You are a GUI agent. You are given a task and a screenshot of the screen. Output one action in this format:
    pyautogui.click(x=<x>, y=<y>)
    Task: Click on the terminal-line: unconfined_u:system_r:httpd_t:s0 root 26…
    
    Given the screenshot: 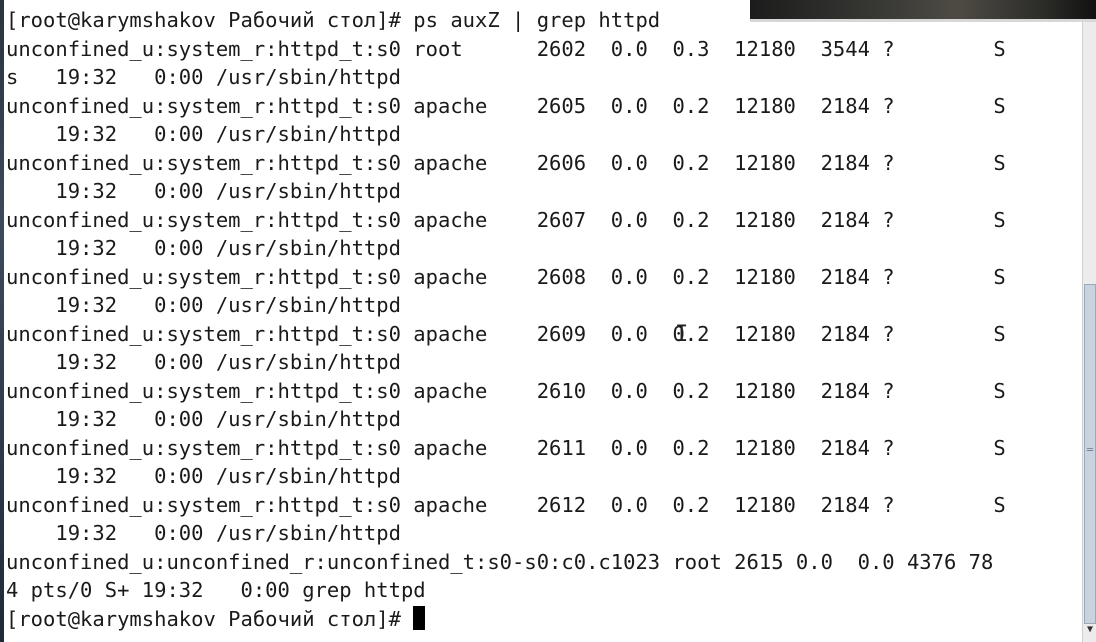 What is the action you would take?
    pyautogui.click(x=506, y=49)
    